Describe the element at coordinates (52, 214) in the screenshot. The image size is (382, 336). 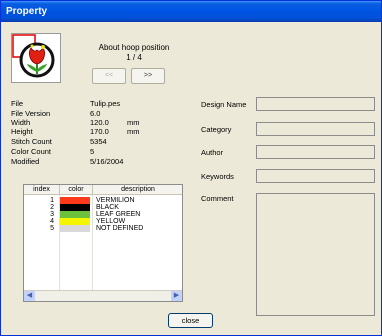
I see `color-index: 3` at that location.